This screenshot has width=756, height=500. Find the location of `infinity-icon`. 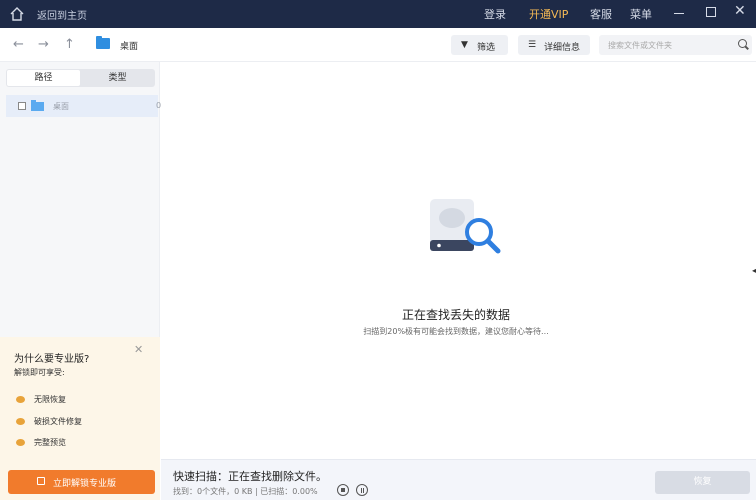

infinity-icon is located at coordinates (20, 399).